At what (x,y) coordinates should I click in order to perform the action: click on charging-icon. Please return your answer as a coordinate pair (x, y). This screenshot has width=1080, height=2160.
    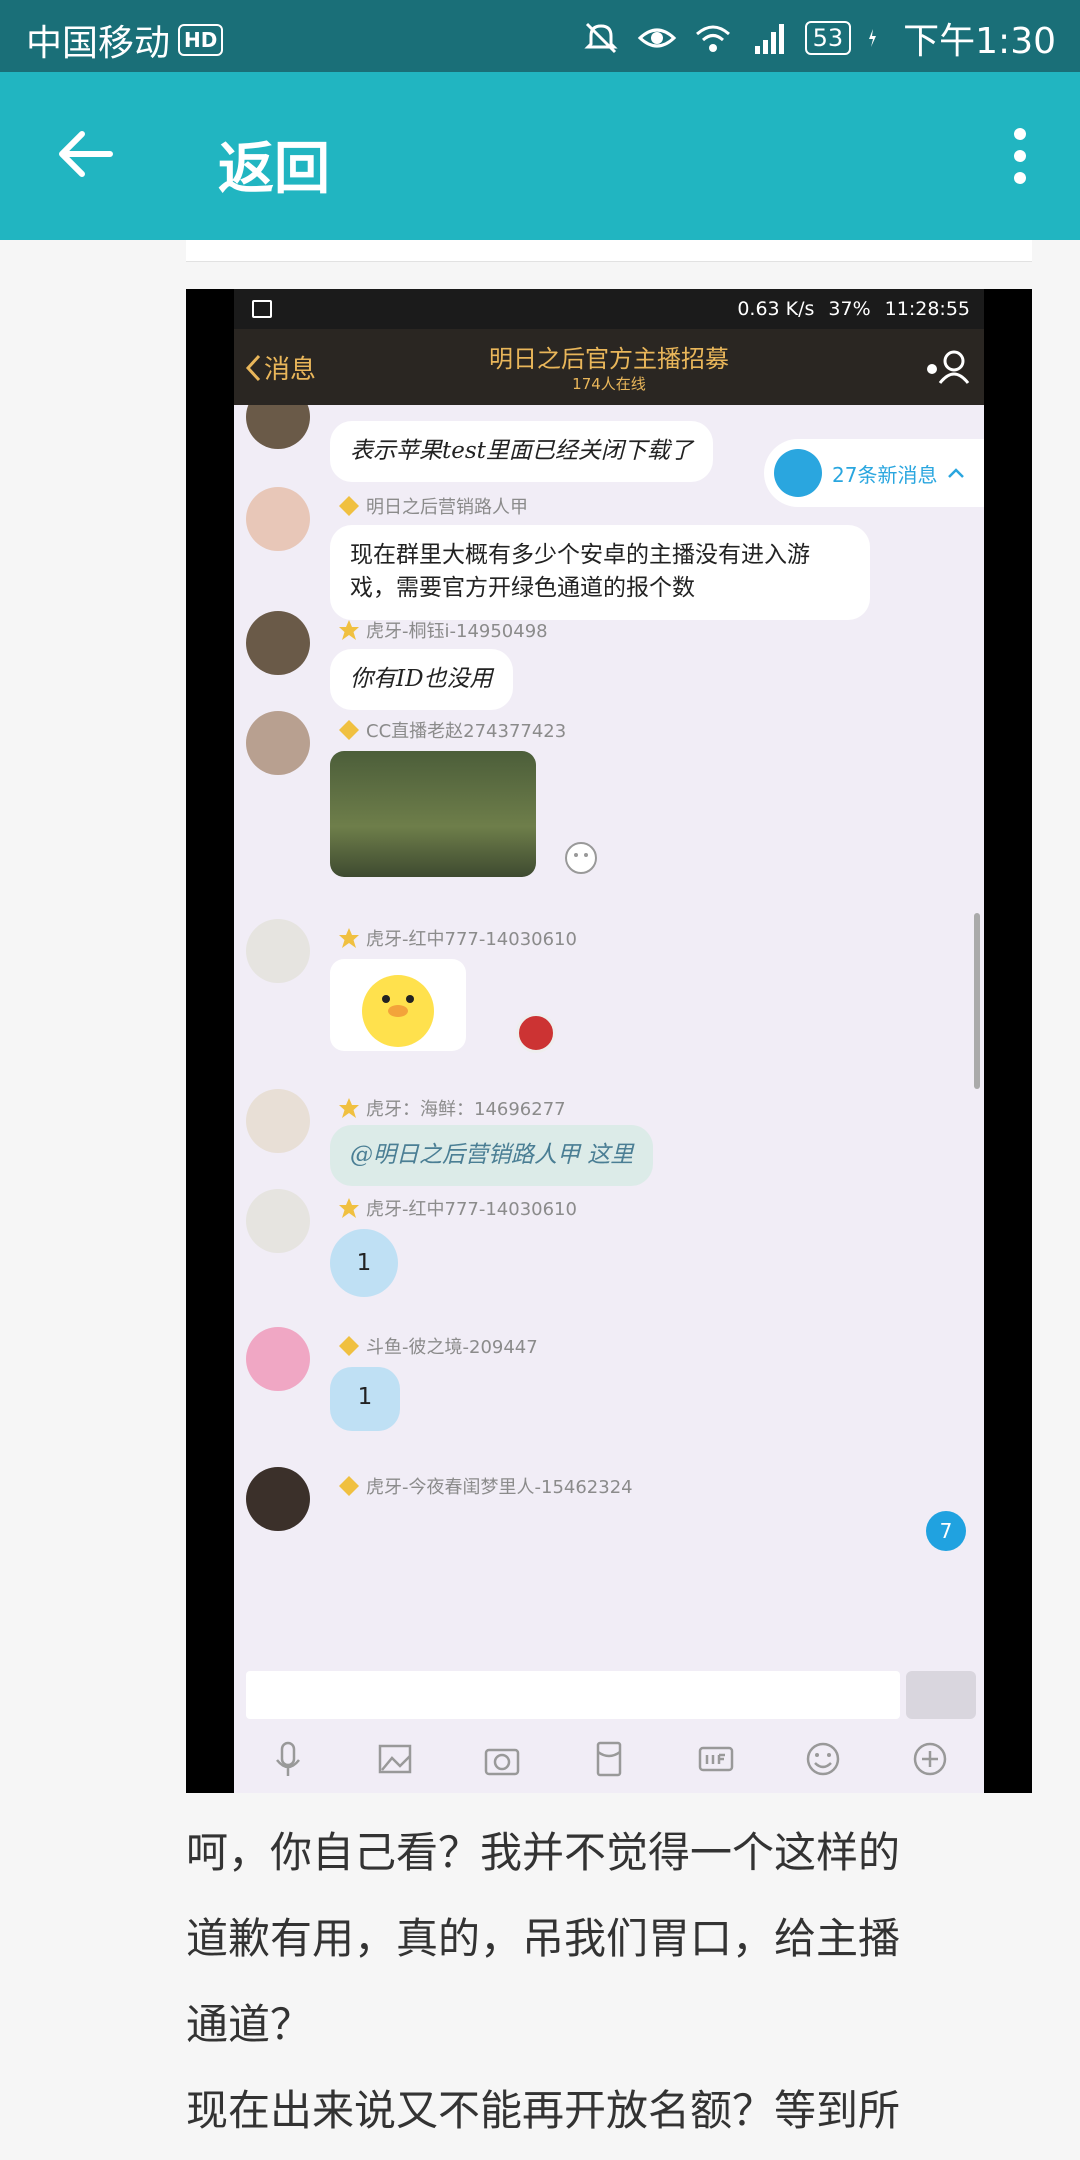
    Looking at the image, I should click on (873, 38).